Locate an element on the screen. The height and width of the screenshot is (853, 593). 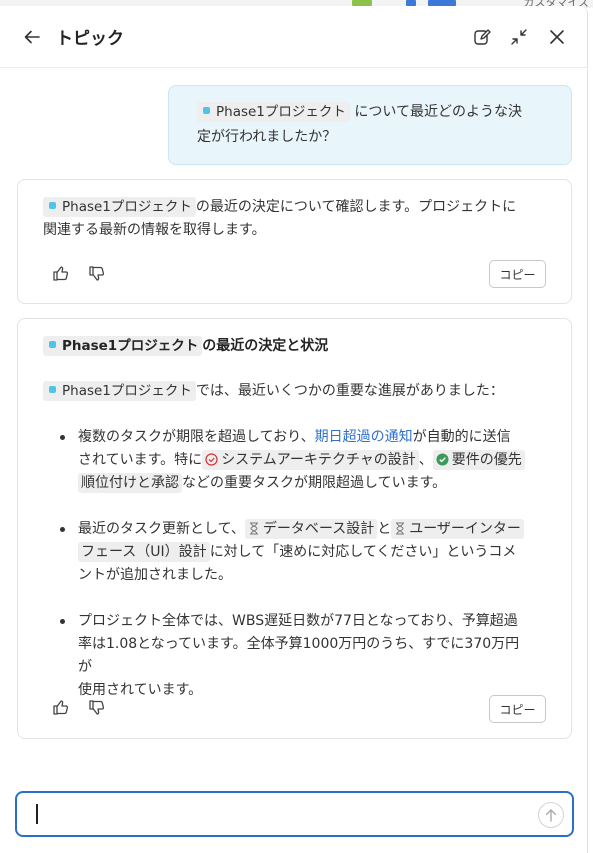
tag-label: システムアーキテクチャの設計 is located at coordinates (318, 460).